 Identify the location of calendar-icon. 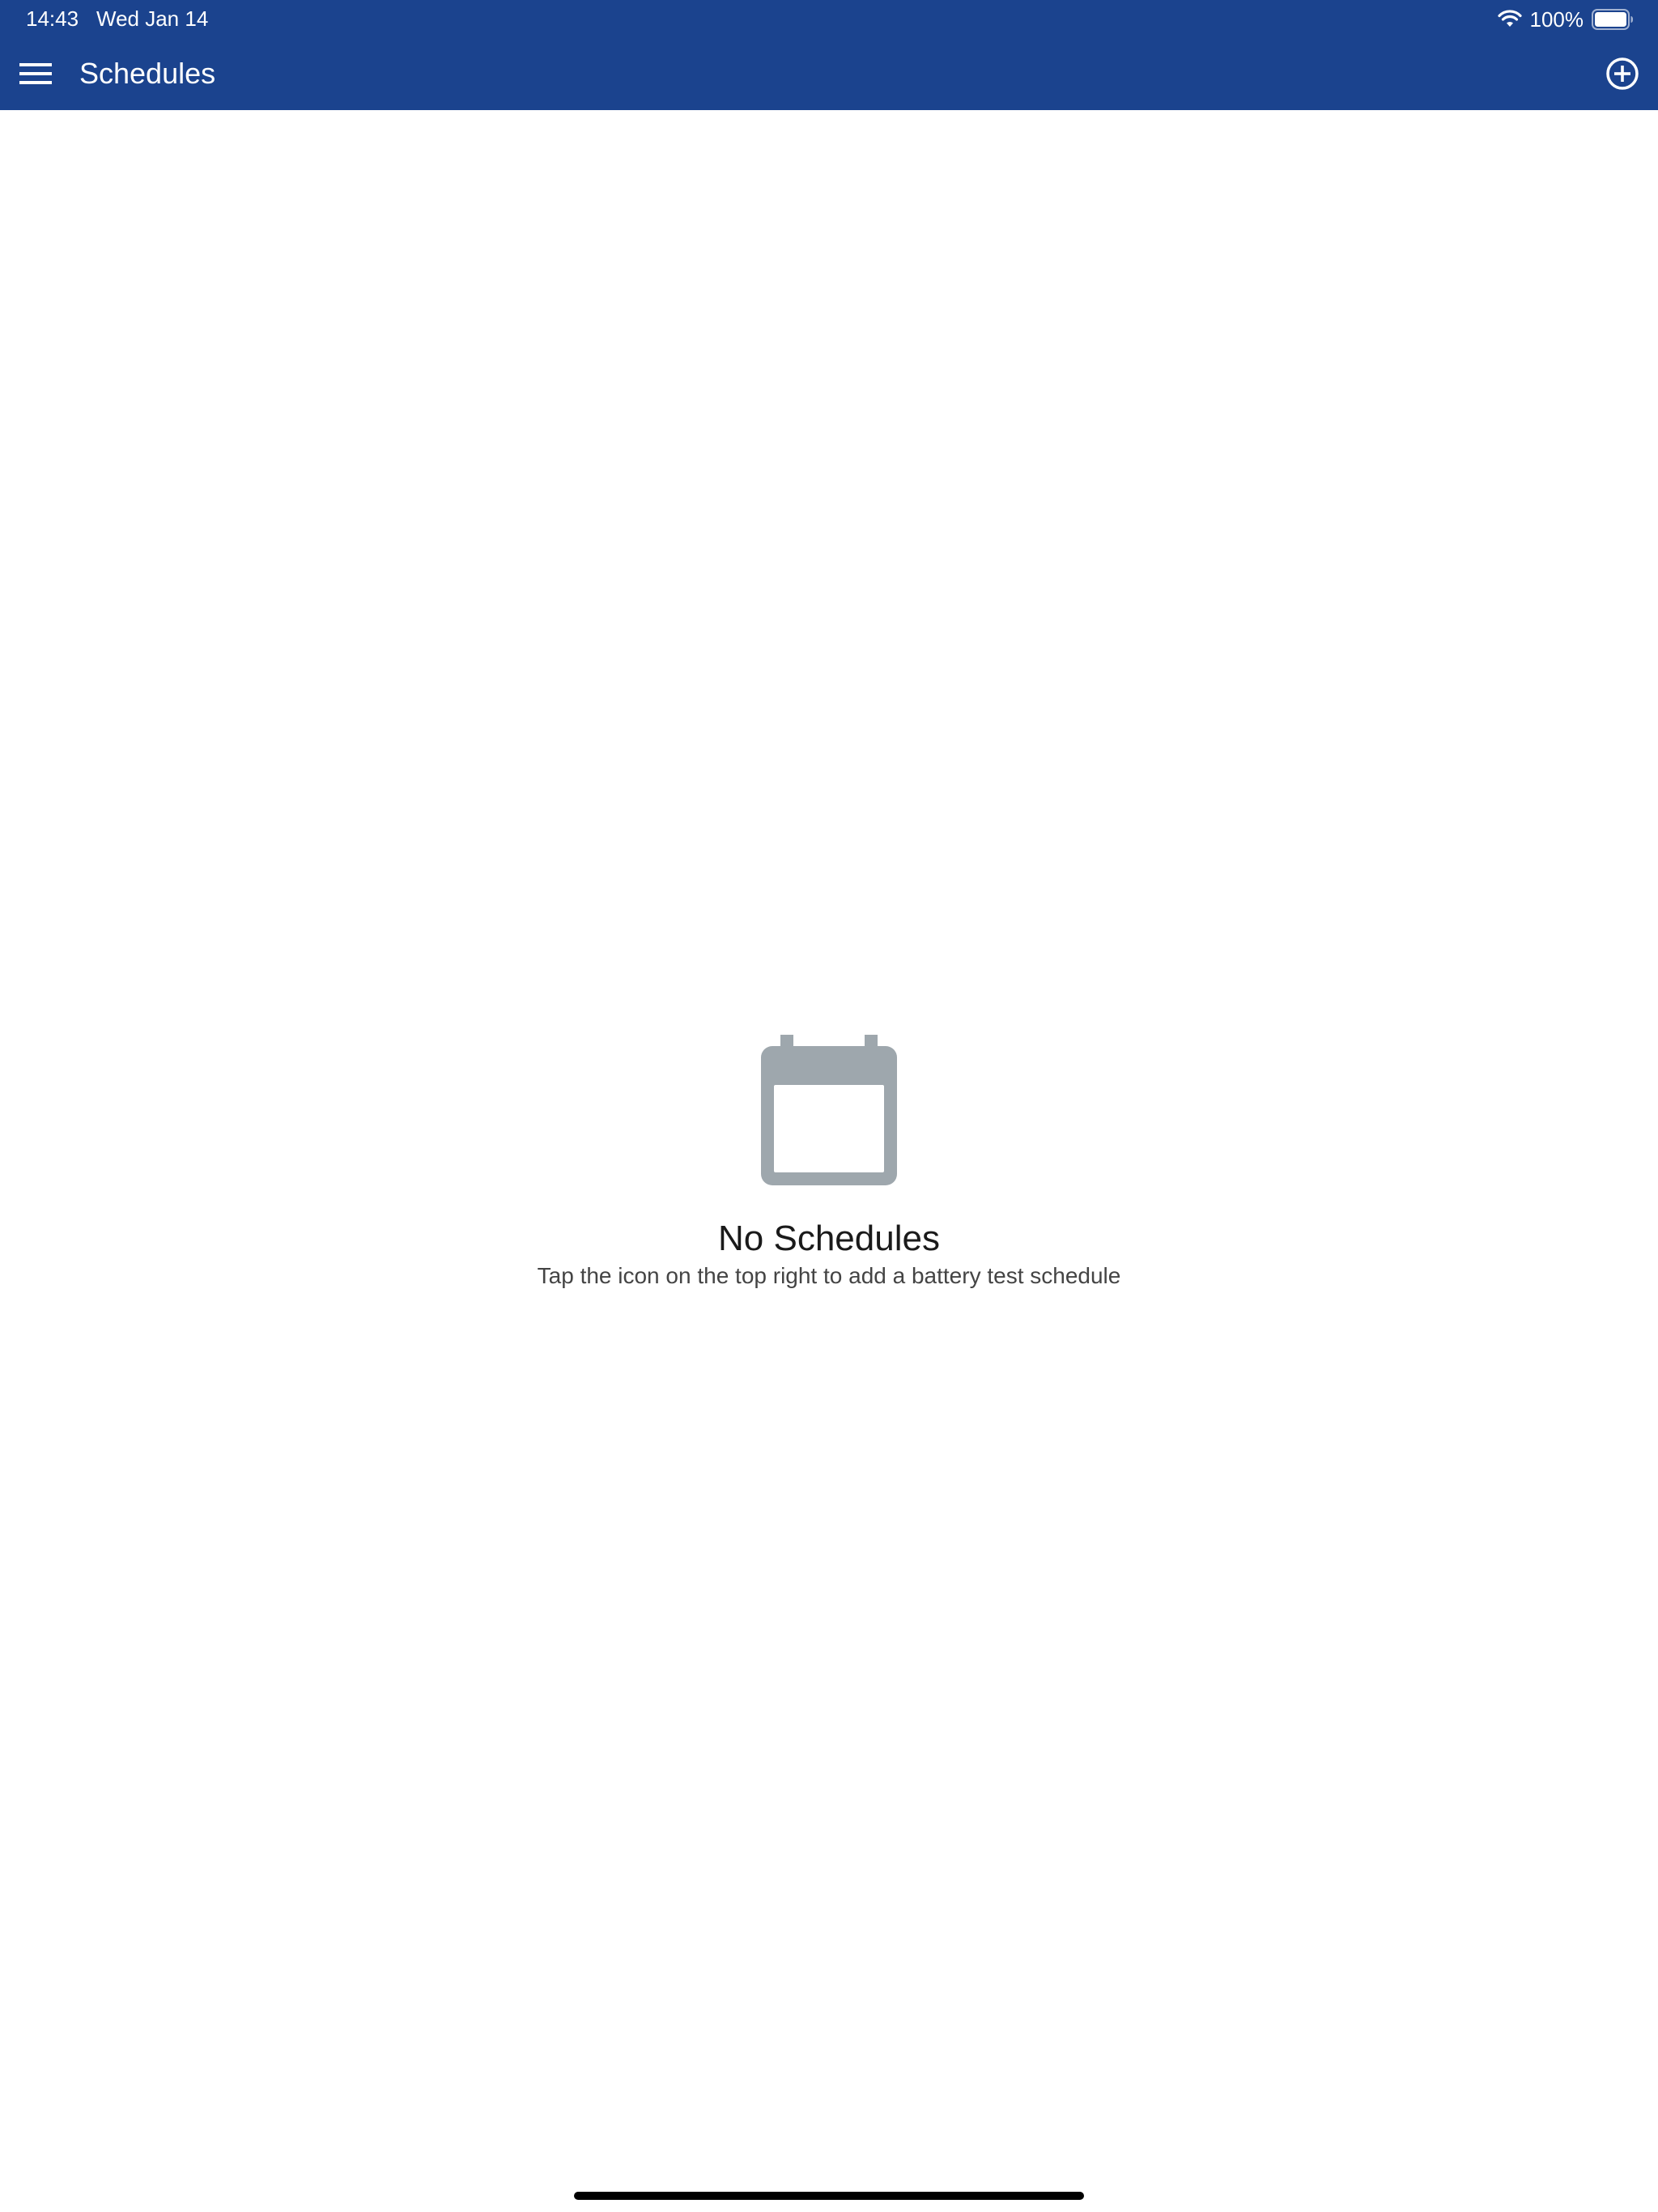
(829, 1110).